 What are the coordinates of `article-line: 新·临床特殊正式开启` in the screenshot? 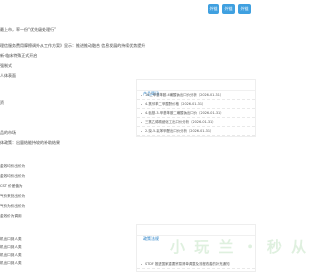 It's located at (19, 55).